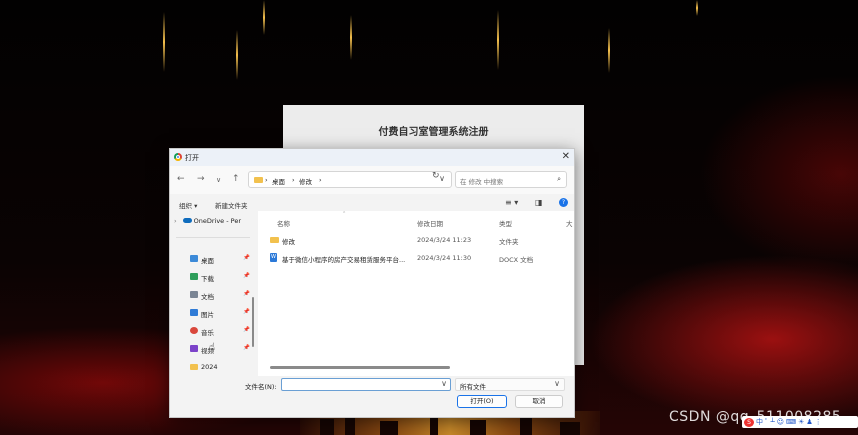  Describe the element at coordinates (207, 297) in the screenshot. I see `sidebar-item-label: 文档` at that location.